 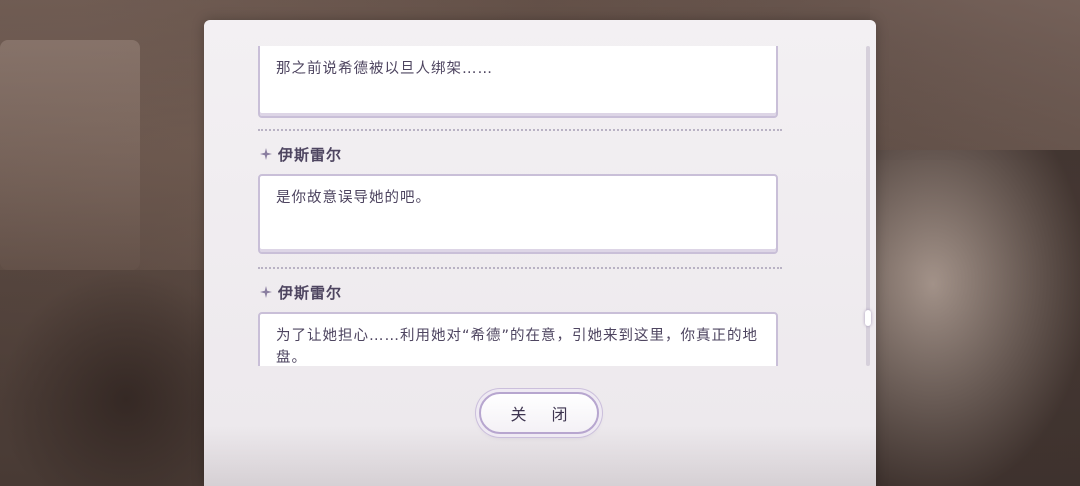 I want to click on dialog-textbox: 为了让她担心……利用她对“希德”的在意，引她来到这里，你真正的地盘。, so click(x=518, y=339).